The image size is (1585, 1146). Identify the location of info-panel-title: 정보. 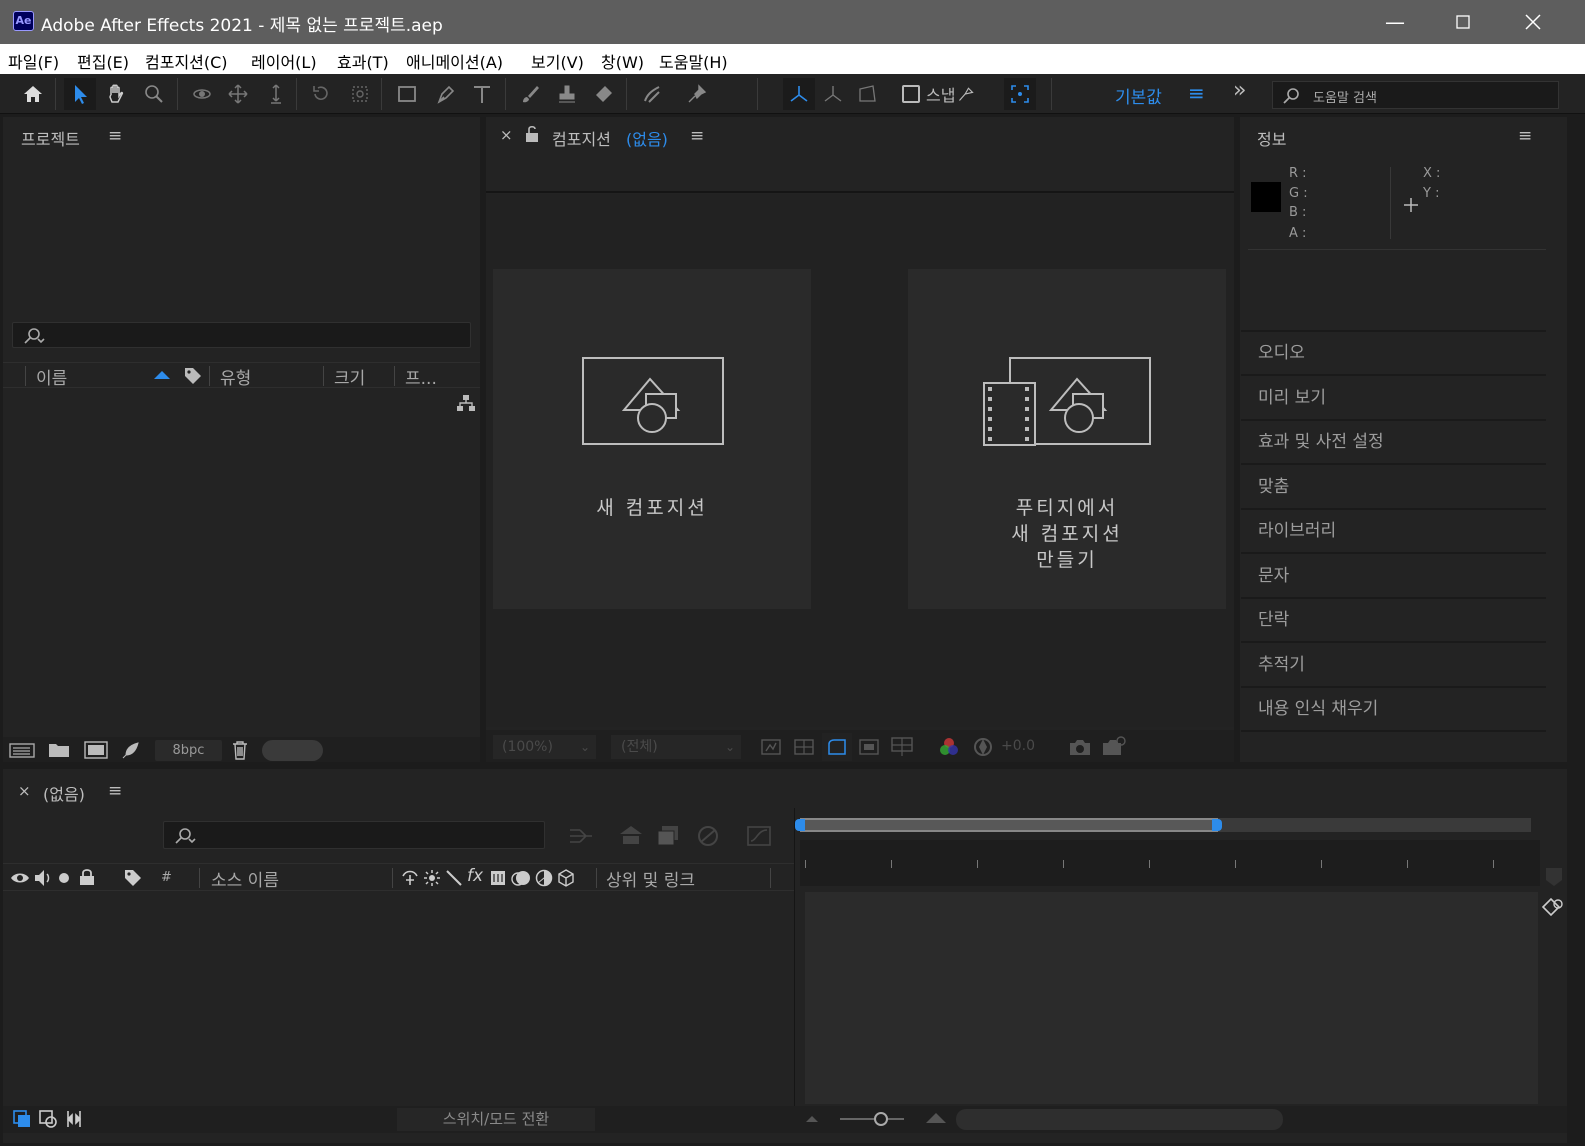
(1271, 138).